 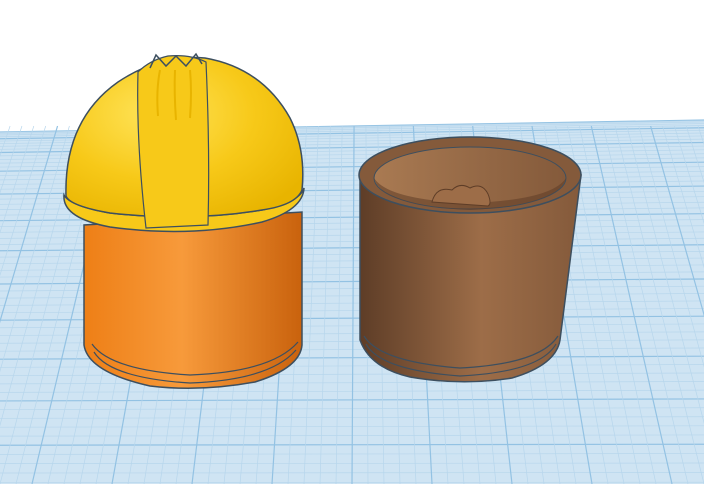 I want to click on helmet-ridge-groove-right, so click(x=190, y=94).